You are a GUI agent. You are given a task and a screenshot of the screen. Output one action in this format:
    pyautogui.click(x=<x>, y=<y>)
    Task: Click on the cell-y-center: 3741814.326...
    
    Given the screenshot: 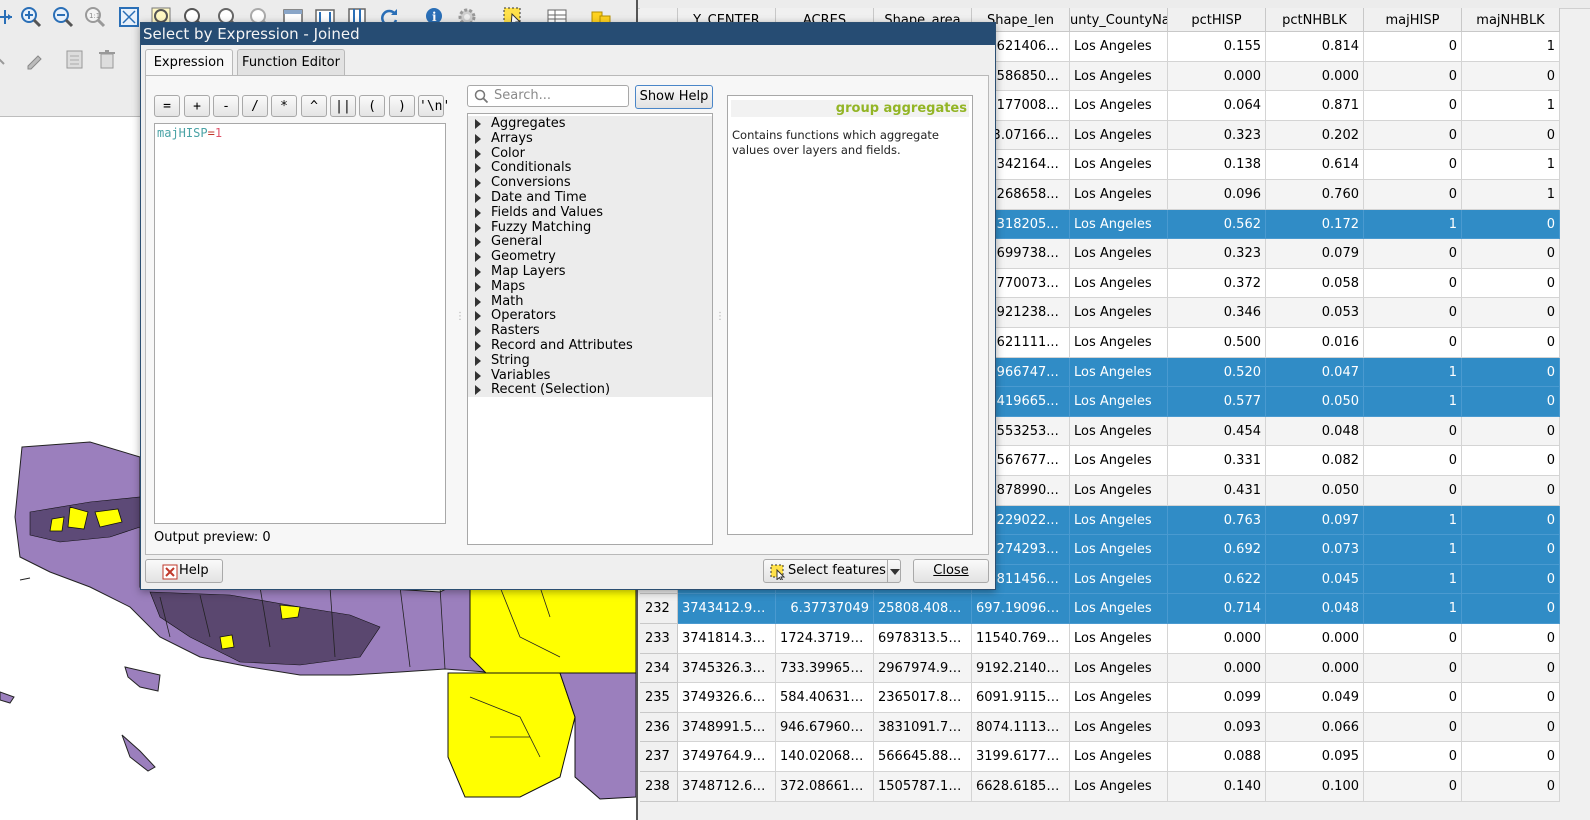 What is the action you would take?
    pyautogui.click(x=727, y=639)
    